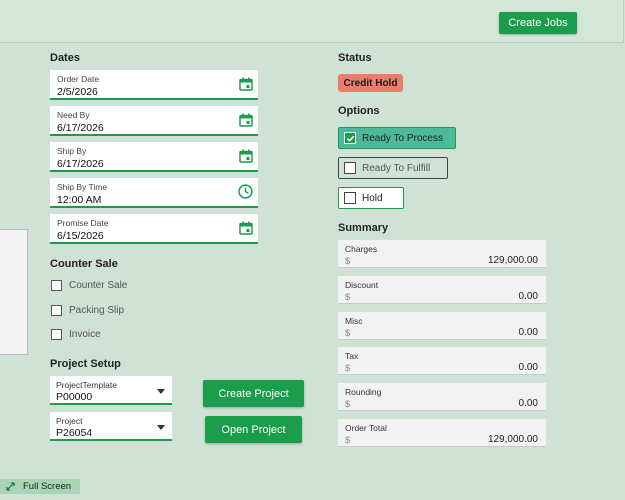 The width and height of the screenshot is (625, 500). What do you see at coordinates (74, 433) in the screenshot?
I see `project-value: P26054` at bounding box center [74, 433].